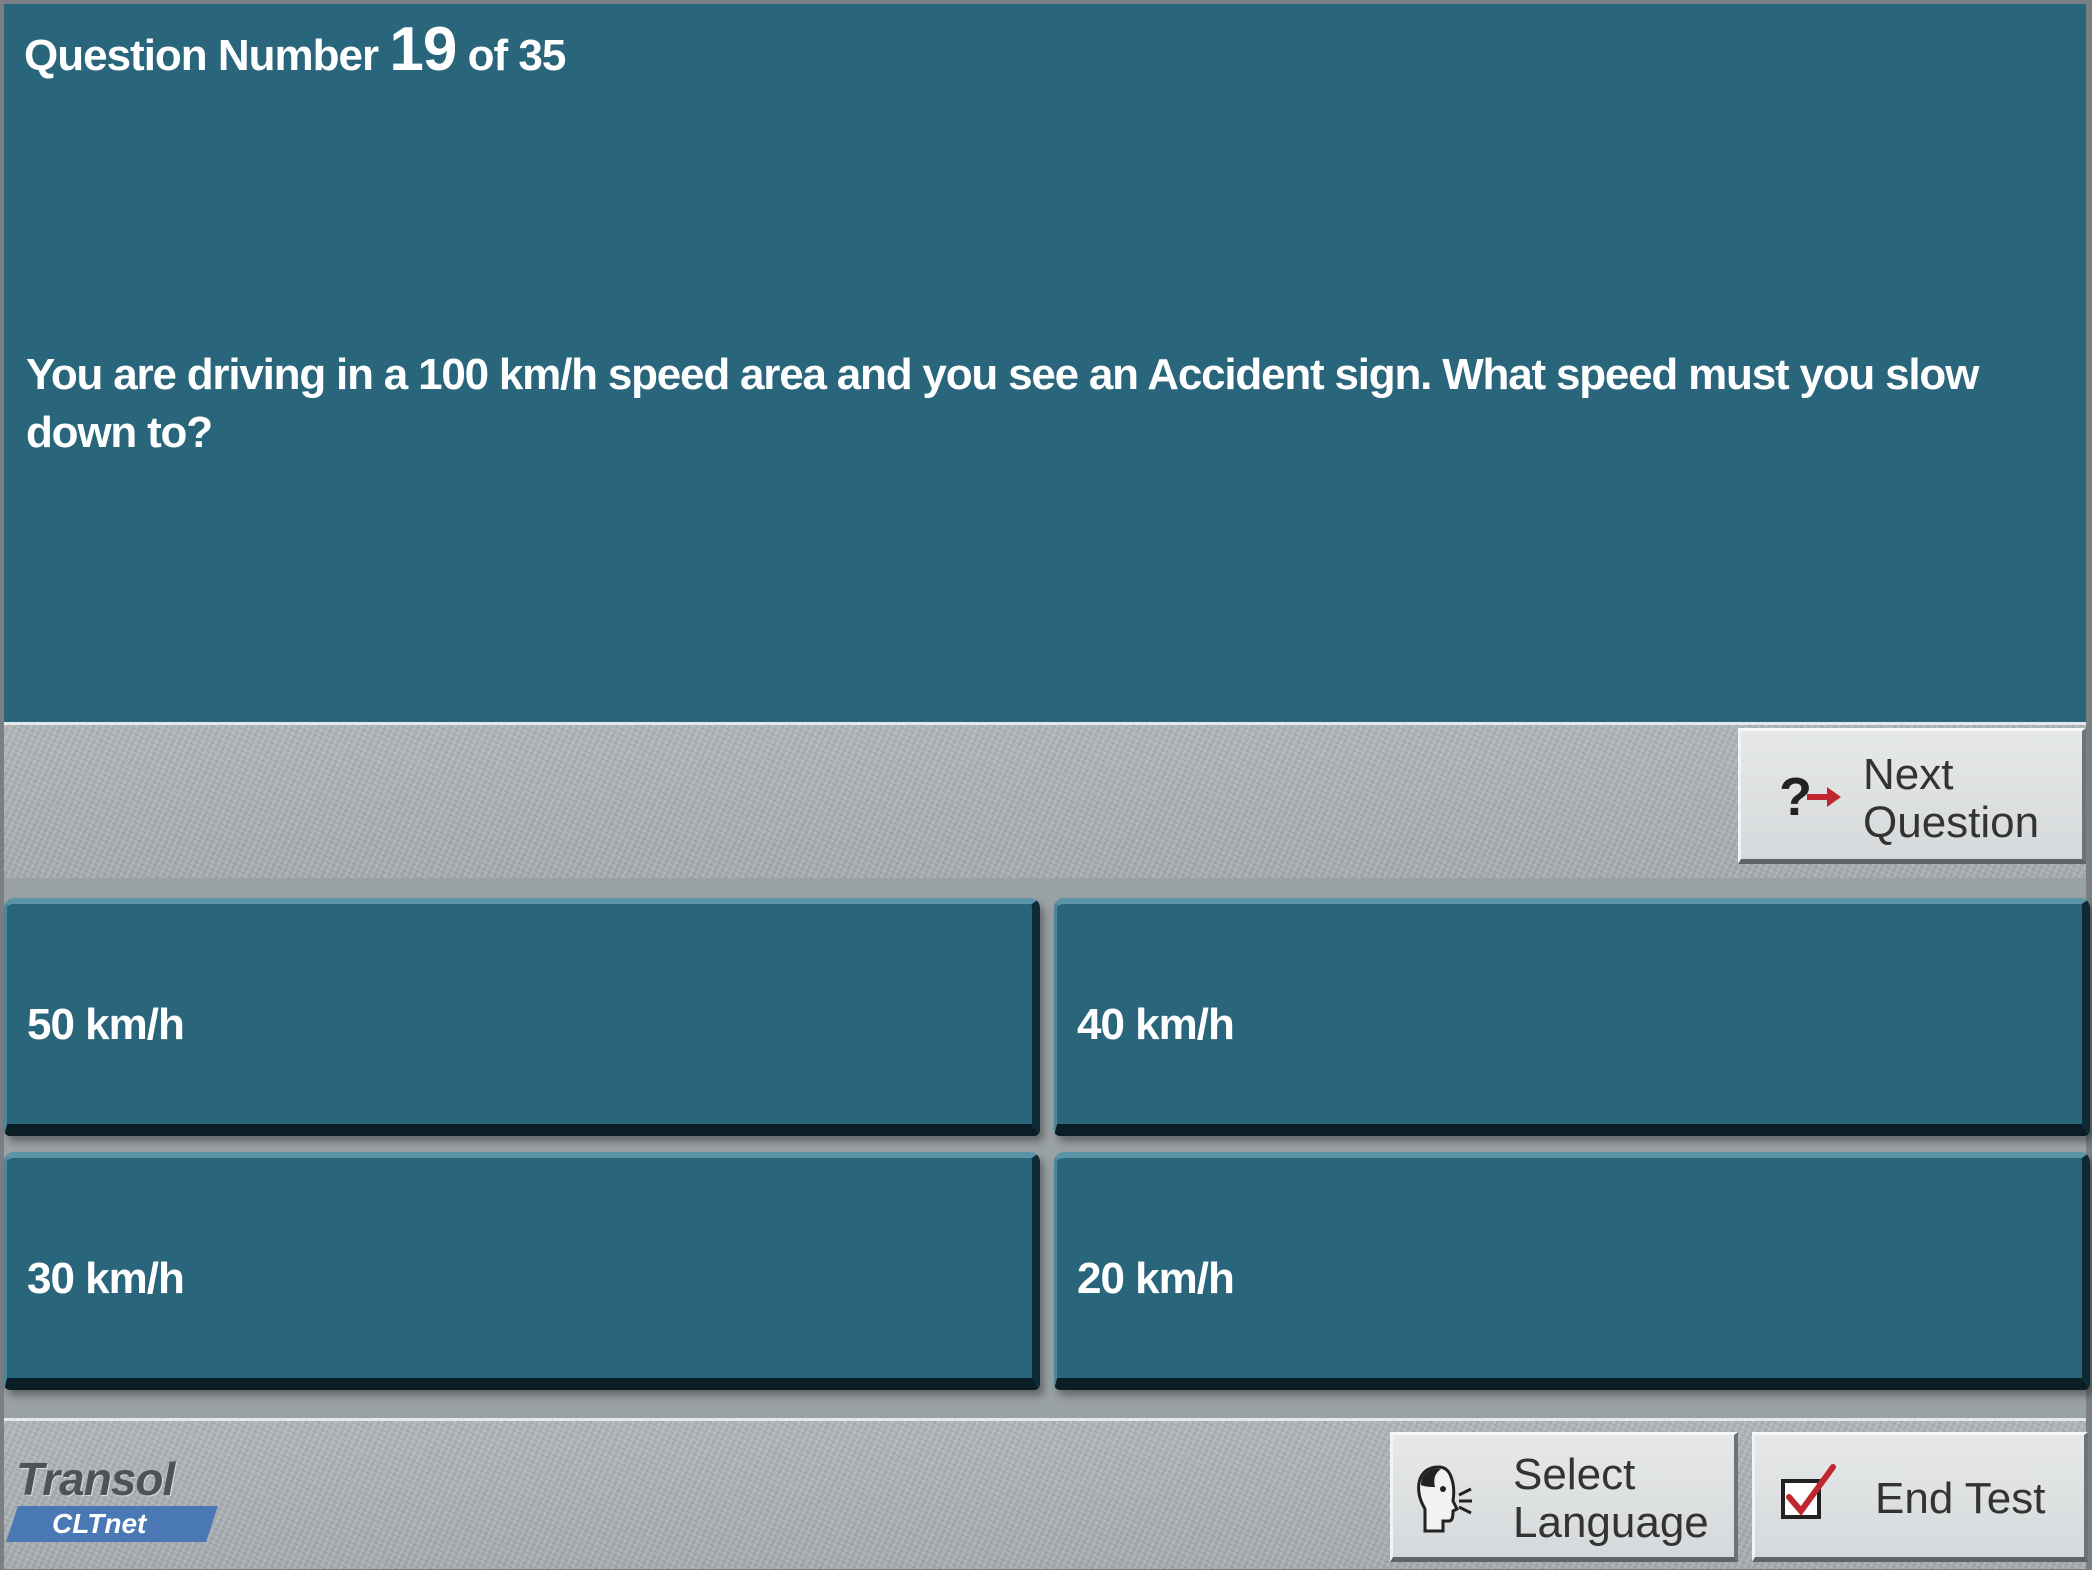 The width and height of the screenshot is (2092, 1570). I want to click on question-counter-number: 19, so click(423, 49).